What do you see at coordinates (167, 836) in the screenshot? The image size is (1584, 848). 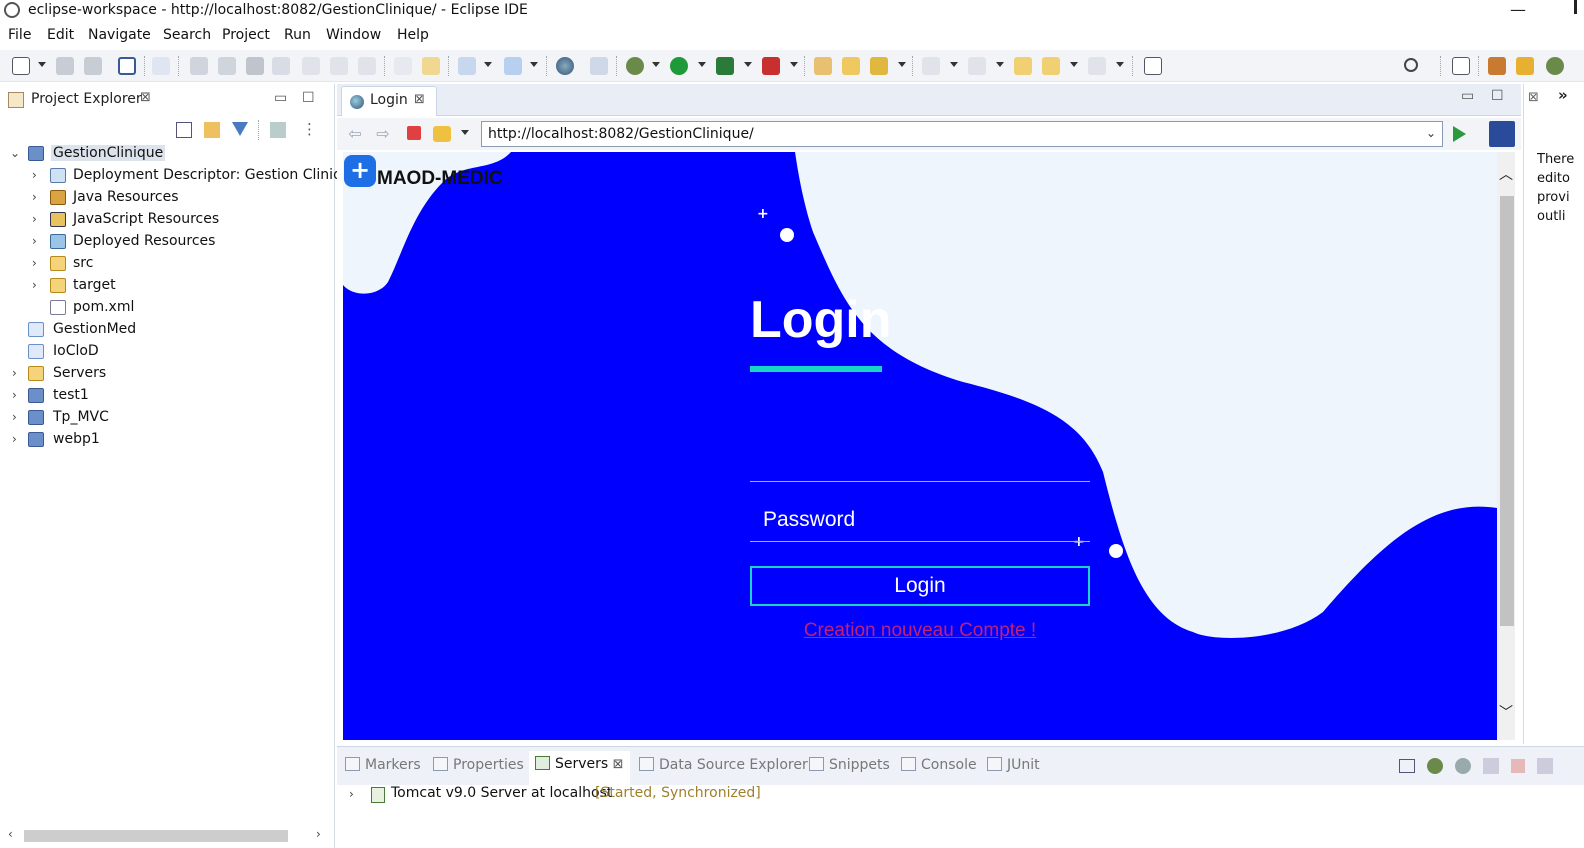 I see `explorer-horizontal-scrollbar: ‹ ›` at bounding box center [167, 836].